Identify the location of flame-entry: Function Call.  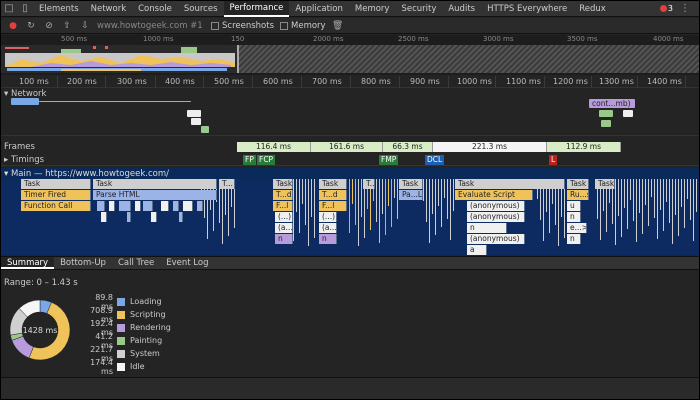
(56, 206).